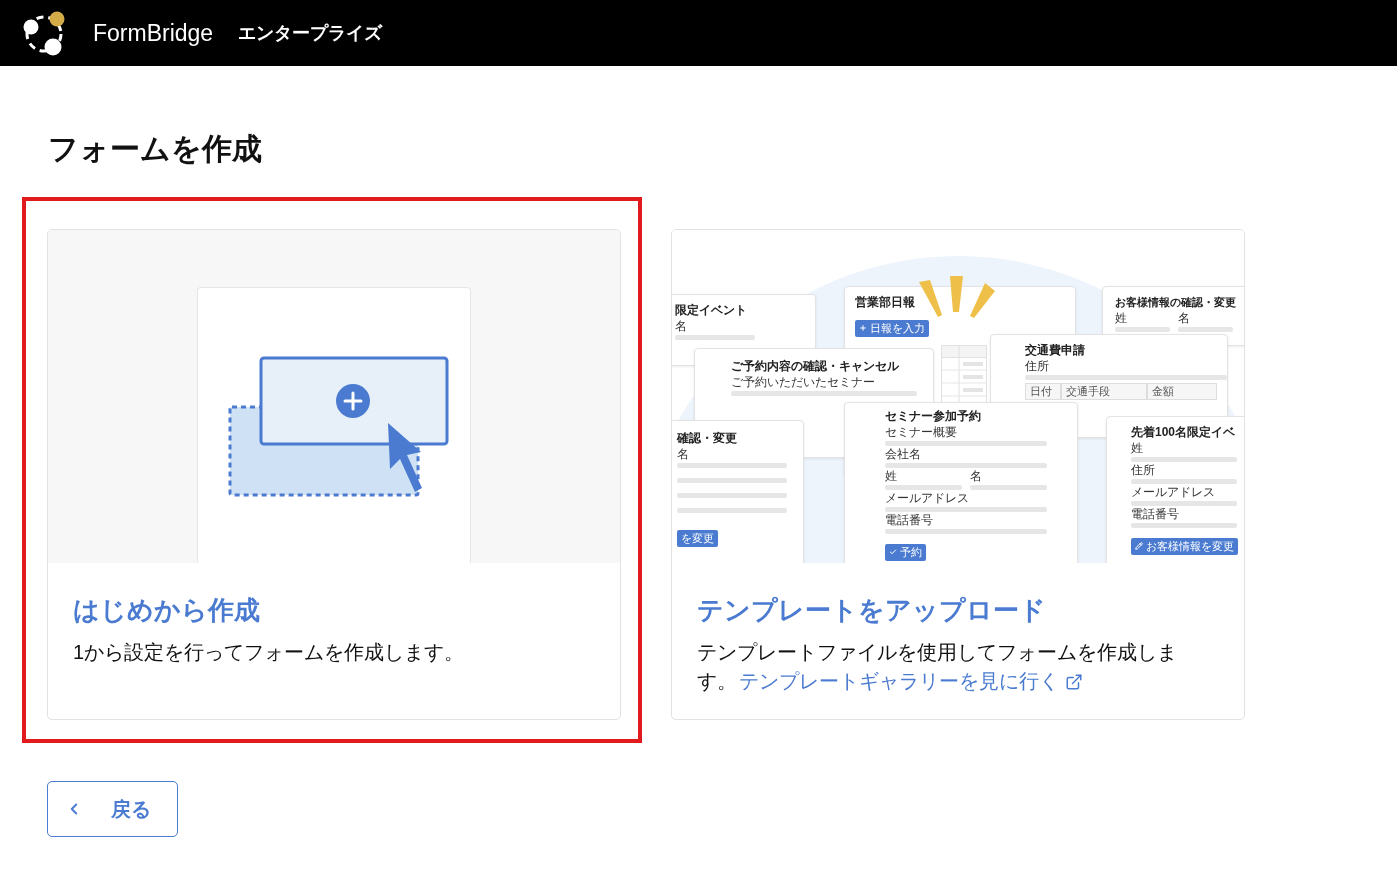 The height and width of the screenshot is (877, 1397). What do you see at coordinates (921, 432) in the screenshot?
I see `field-label: セミナー概要` at bounding box center [921, 432].